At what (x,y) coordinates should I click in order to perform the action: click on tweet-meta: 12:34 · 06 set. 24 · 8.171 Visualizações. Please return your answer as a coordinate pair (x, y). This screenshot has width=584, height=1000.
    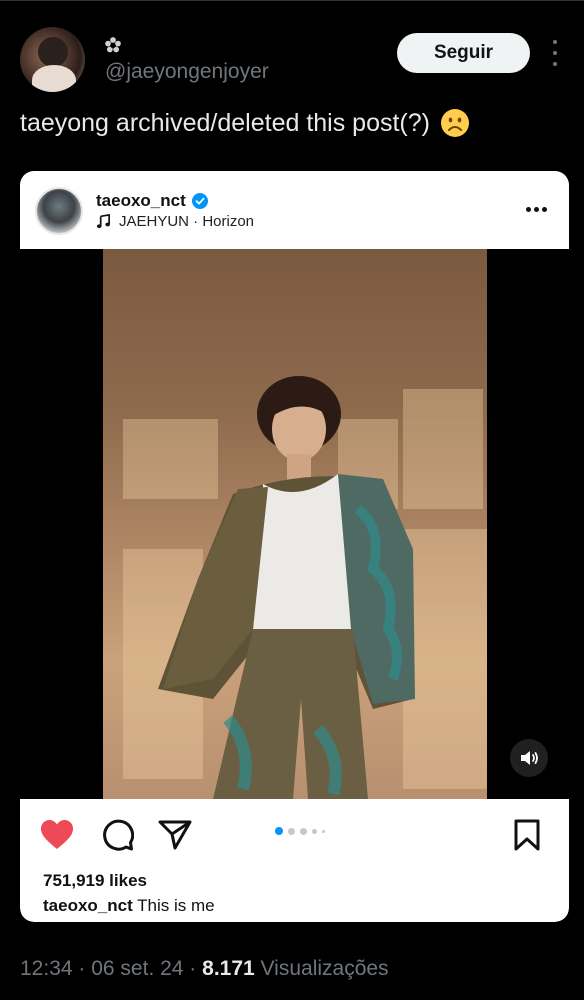
    Looking at the image, I should click on (204, 969).